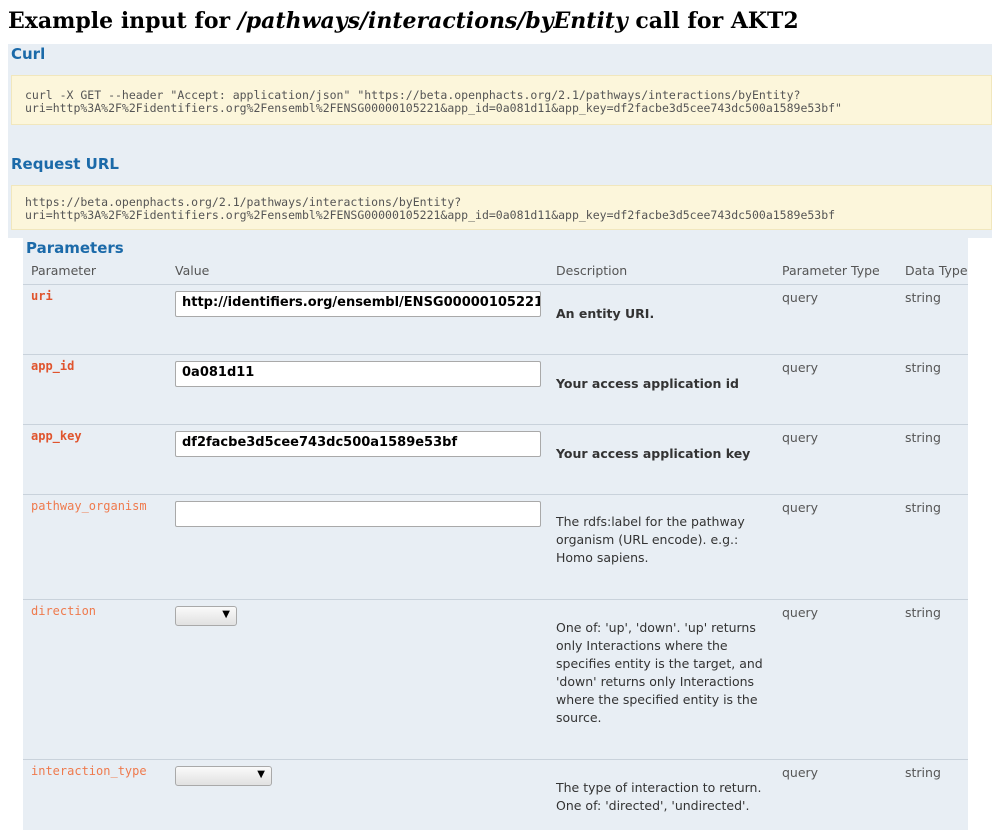 This screenshot has height=830, width=1000. What do you see at coordinates (28, 54) in the screenshot?
I see `curl-heading: Curl` at bounding box center [28, 54].